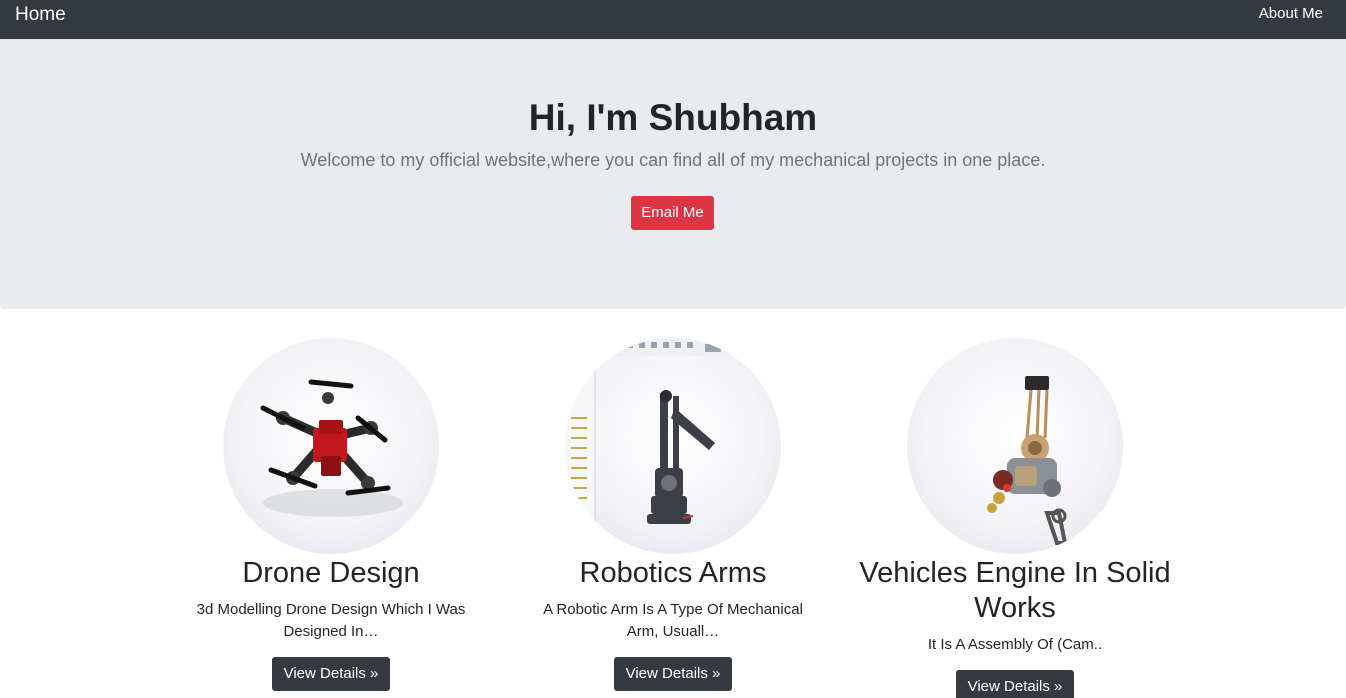 The width and height of the screenshot is (1346, 698). Describe the element at coordinates (673, 117) in the screenshot. I see `hero-title: Hi, I'm Shubham` at that location.